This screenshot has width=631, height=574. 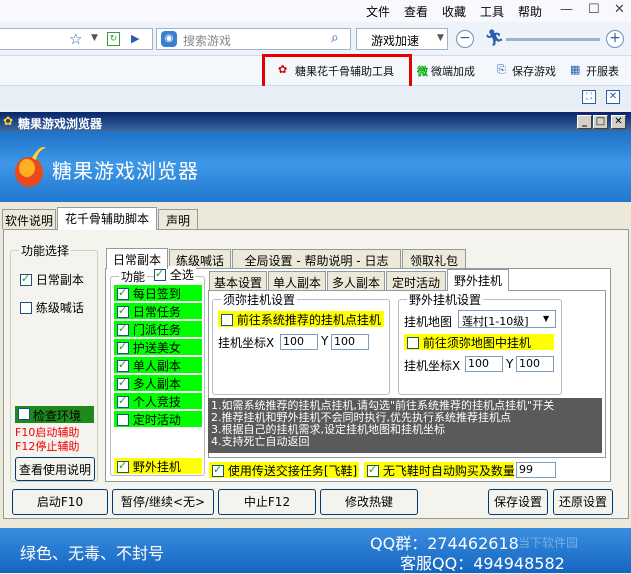 What do you see at coordinates (378, 11) in the screenshot?
I see `menu-file: 文件` at bounding box center [378, 11].